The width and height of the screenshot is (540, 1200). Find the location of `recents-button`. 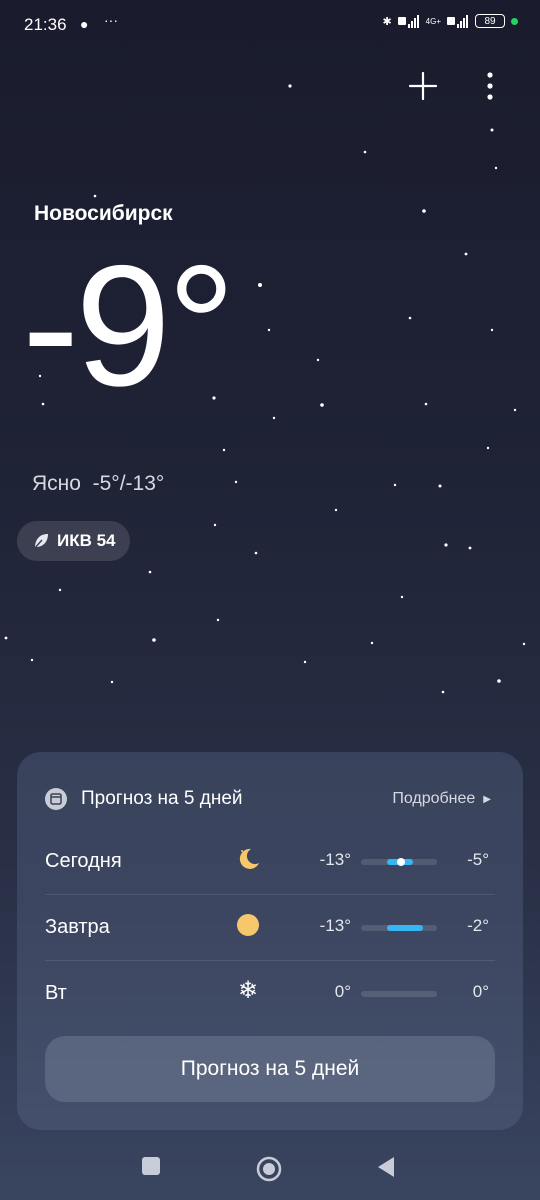

recents-button is located at coordinates (151, 1166).